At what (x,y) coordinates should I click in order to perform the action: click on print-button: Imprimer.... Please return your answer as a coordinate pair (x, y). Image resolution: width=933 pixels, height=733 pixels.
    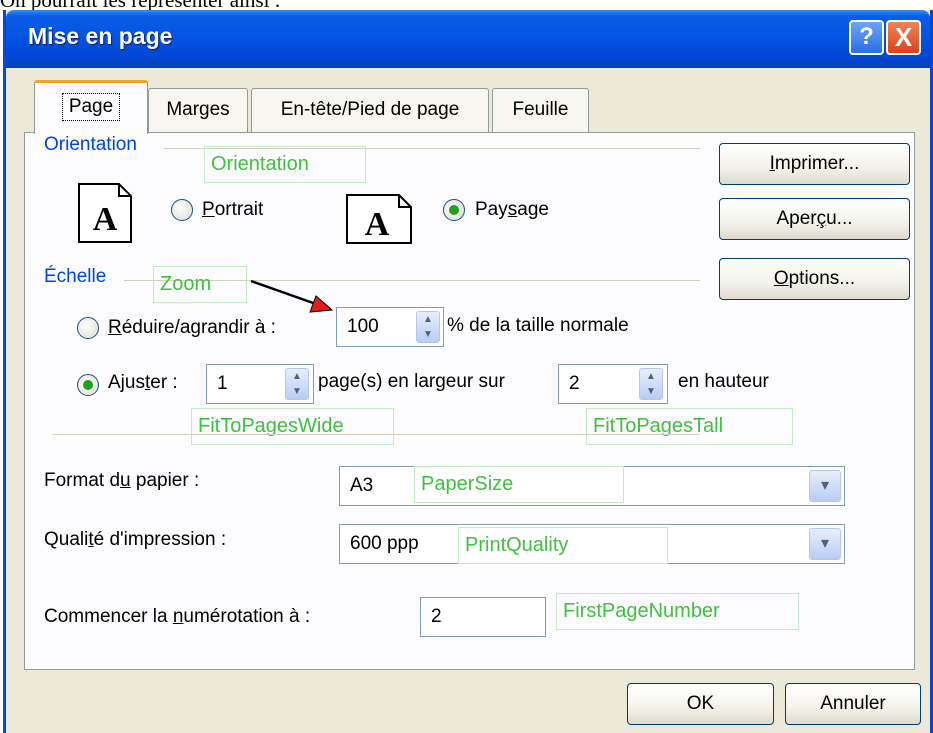
    Looking at the image, I should click on (814, 164).